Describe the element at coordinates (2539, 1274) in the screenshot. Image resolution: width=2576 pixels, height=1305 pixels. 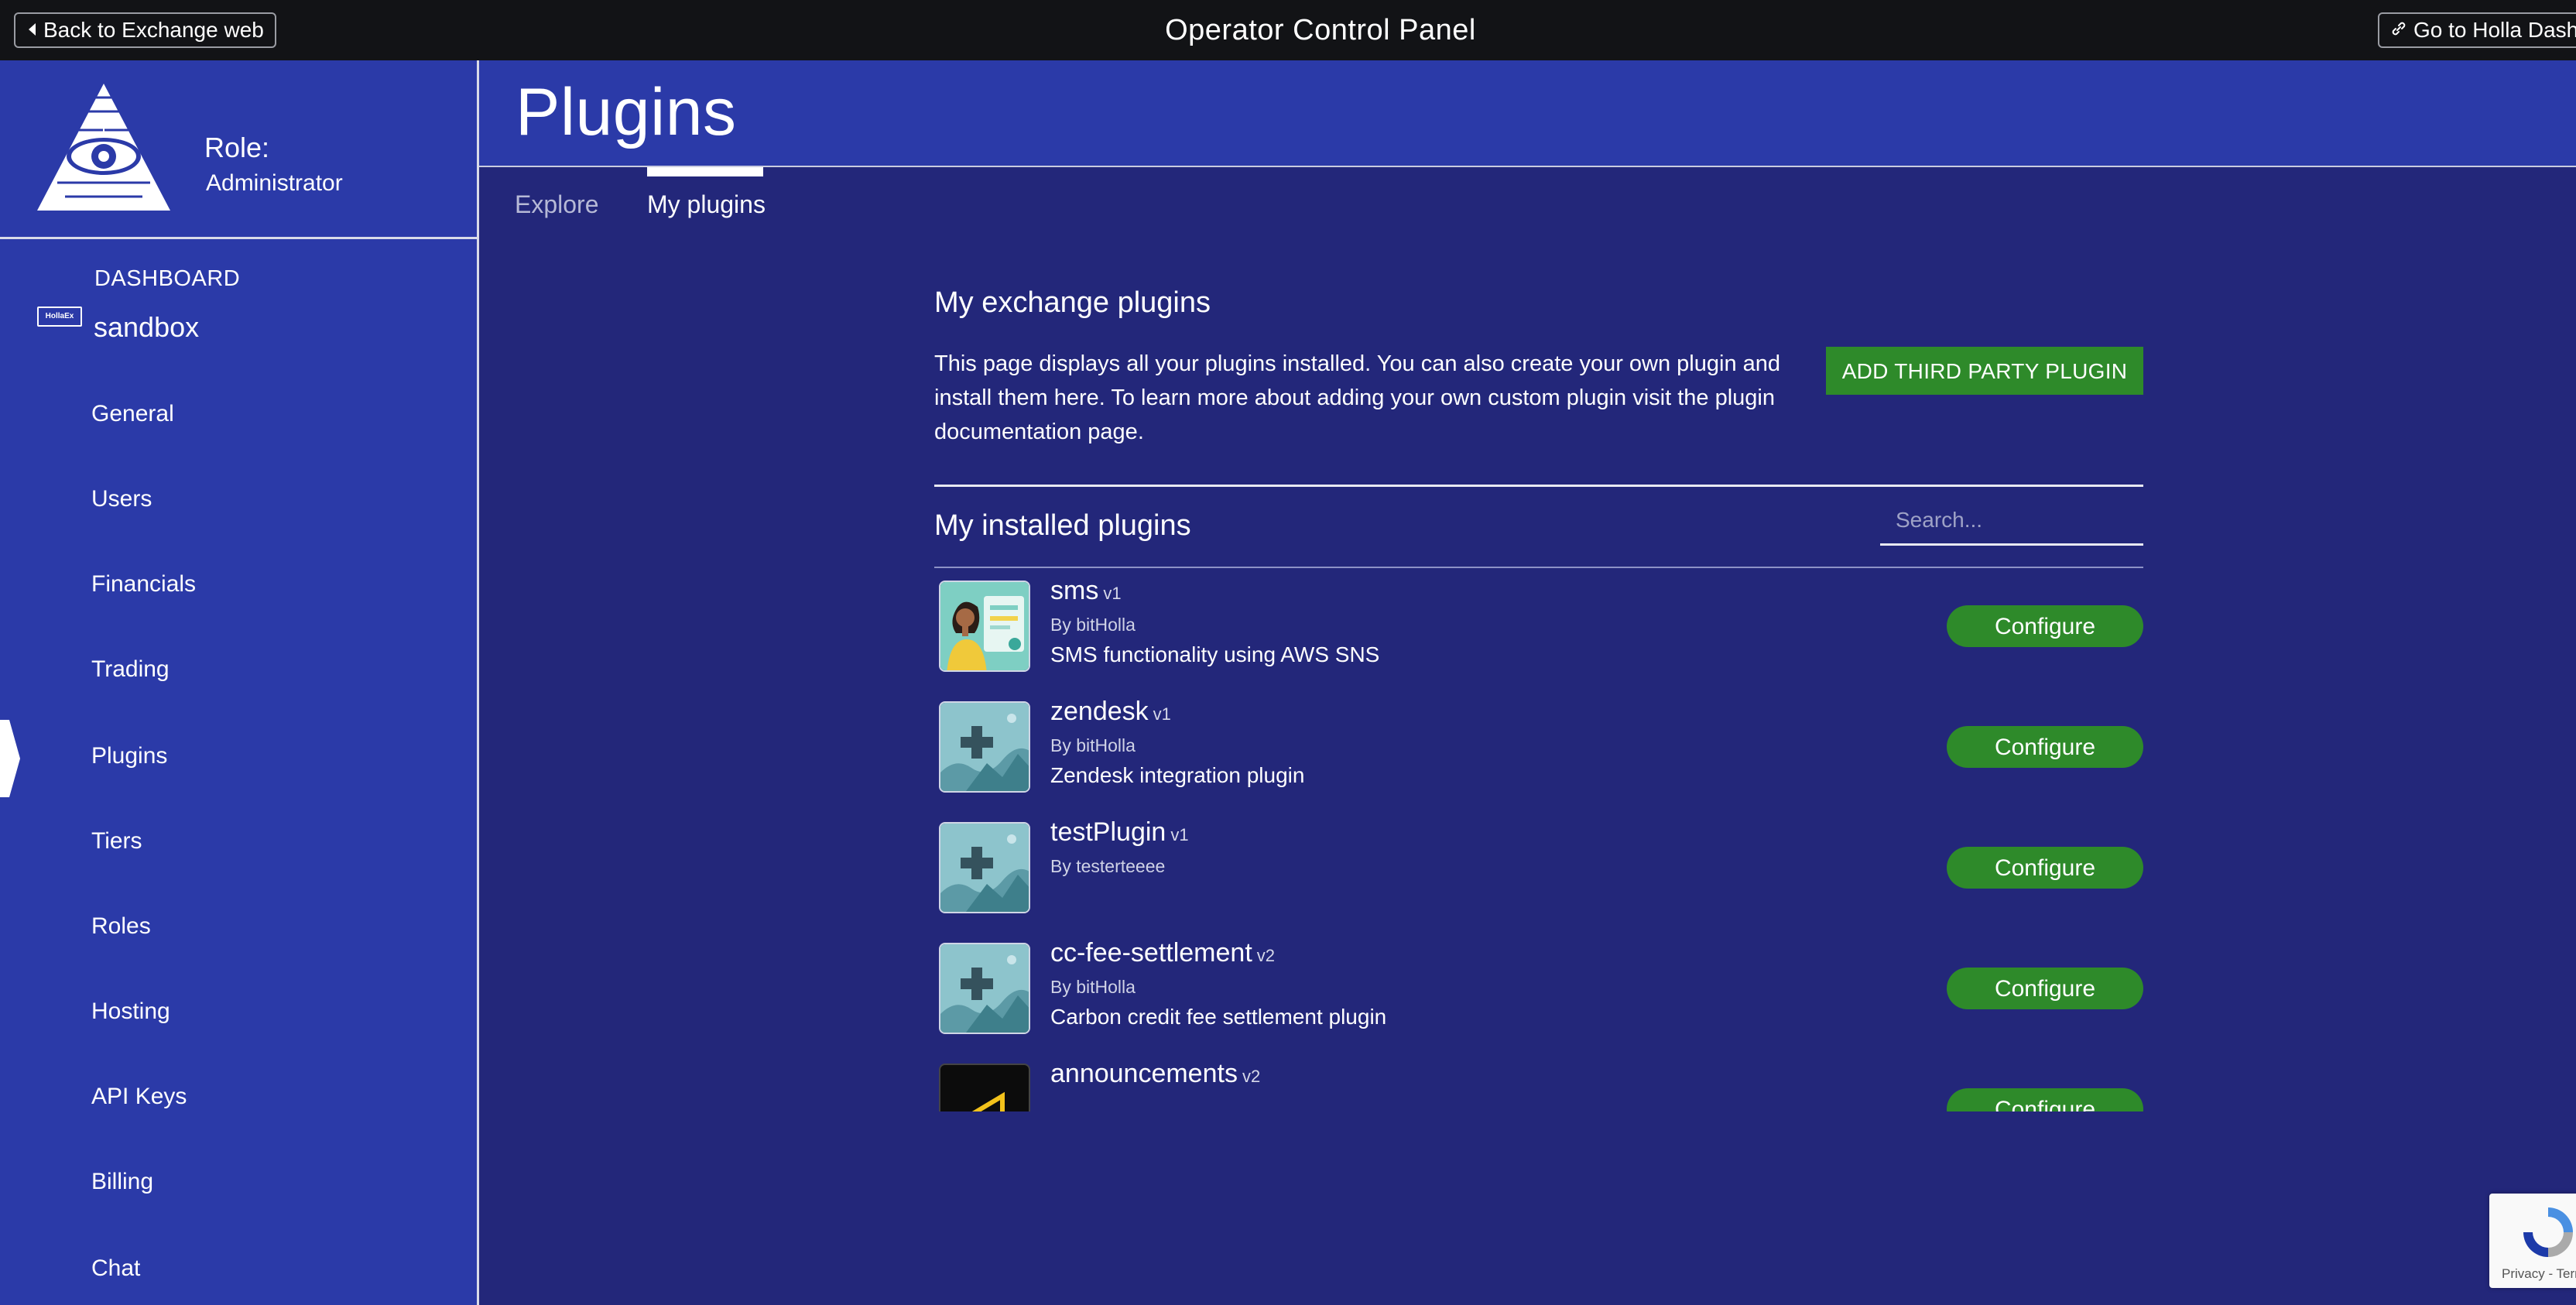
I see `recaptcha-privacy-terms: Privacy - Terms` at that location.